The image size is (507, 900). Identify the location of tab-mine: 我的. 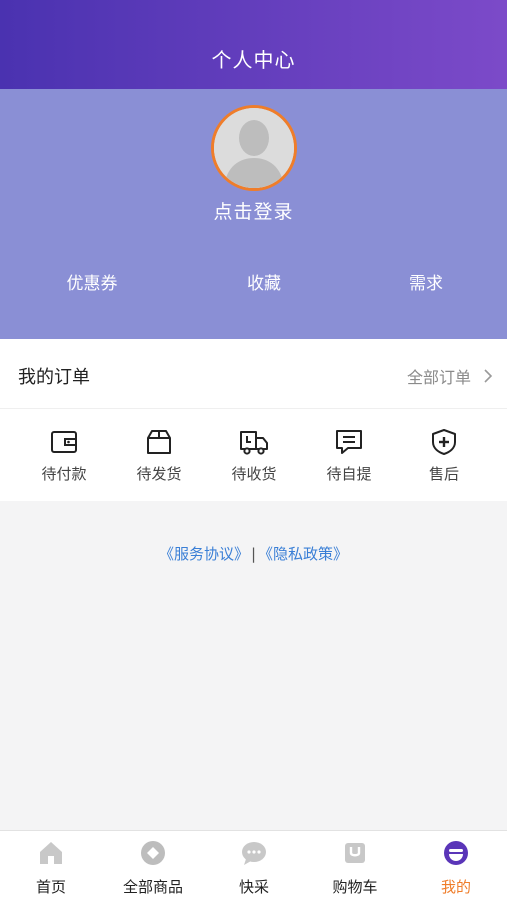
(456, 868).